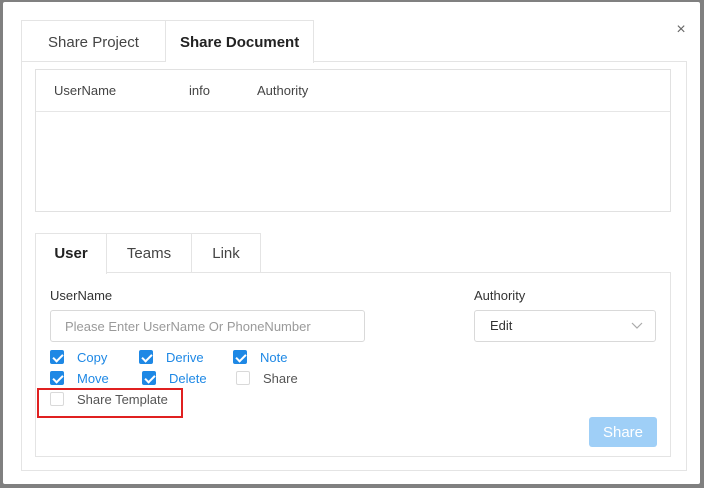 The height and width of the screenshot is (488, 704). I want to click on share-checkbox, so click(243, 378).